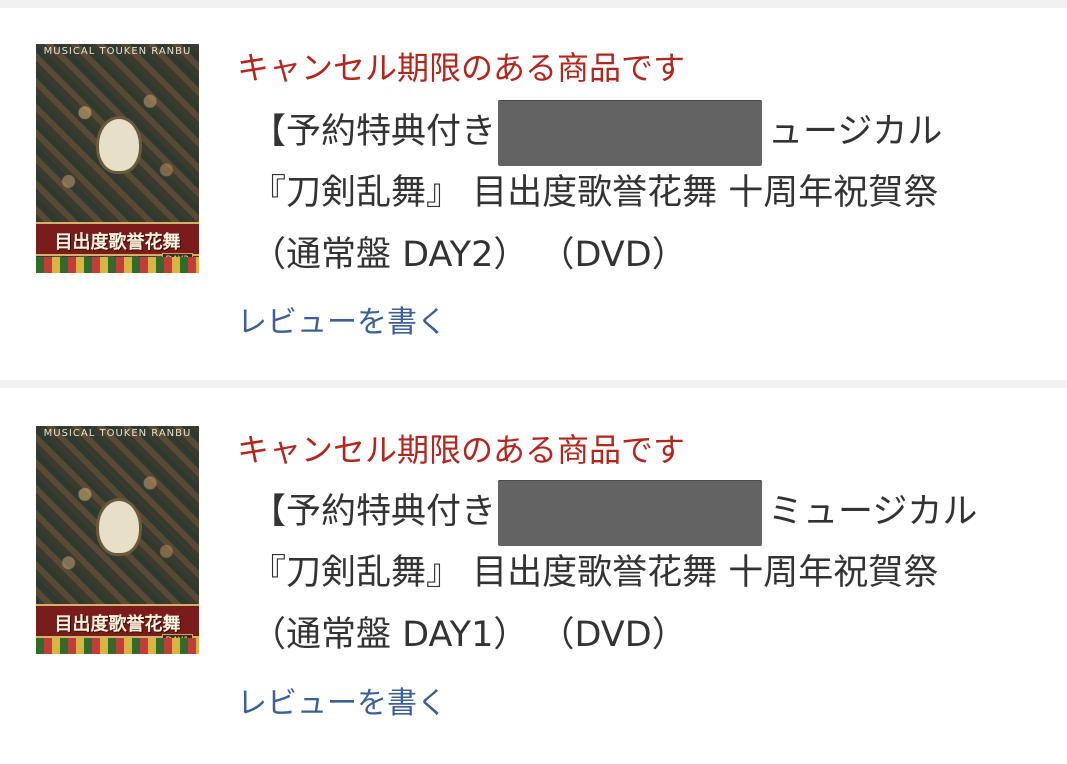 This screenshot has width=1067, height=764. I want to click on product-title-line-1: 【予約特典付き ミュージカル, so click(637, 513).